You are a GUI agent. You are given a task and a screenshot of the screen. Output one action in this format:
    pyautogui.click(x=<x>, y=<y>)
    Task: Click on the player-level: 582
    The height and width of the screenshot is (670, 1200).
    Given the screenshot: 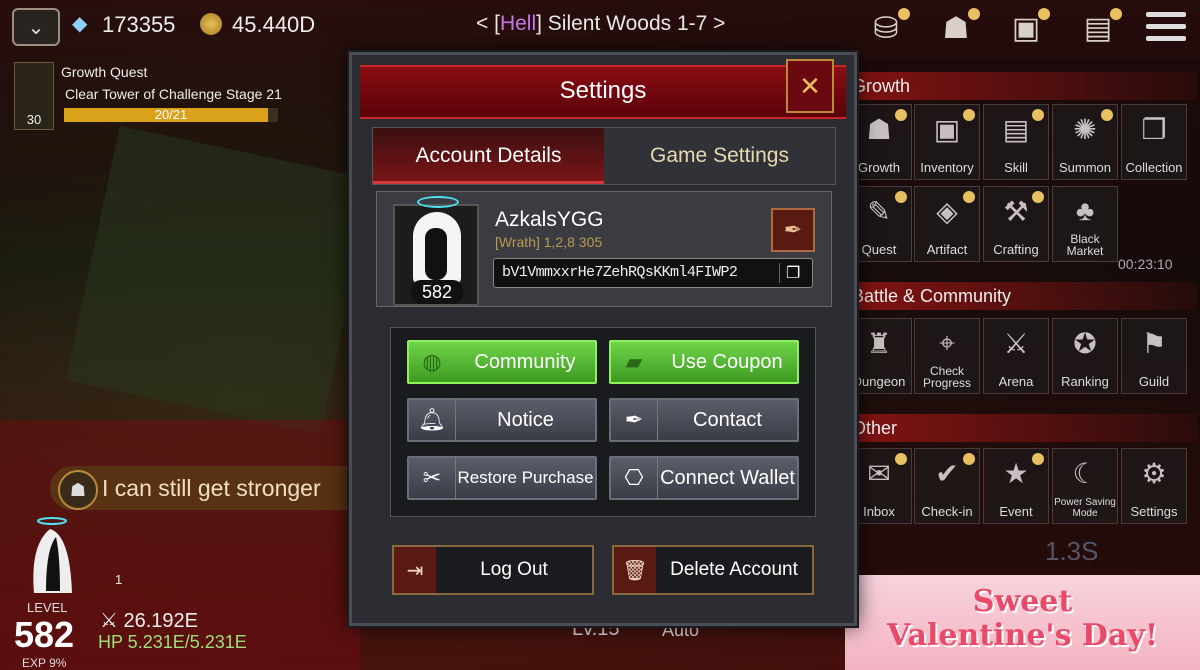 What is the action you would take?
    pyautogui.click(x=44, y=634)
    